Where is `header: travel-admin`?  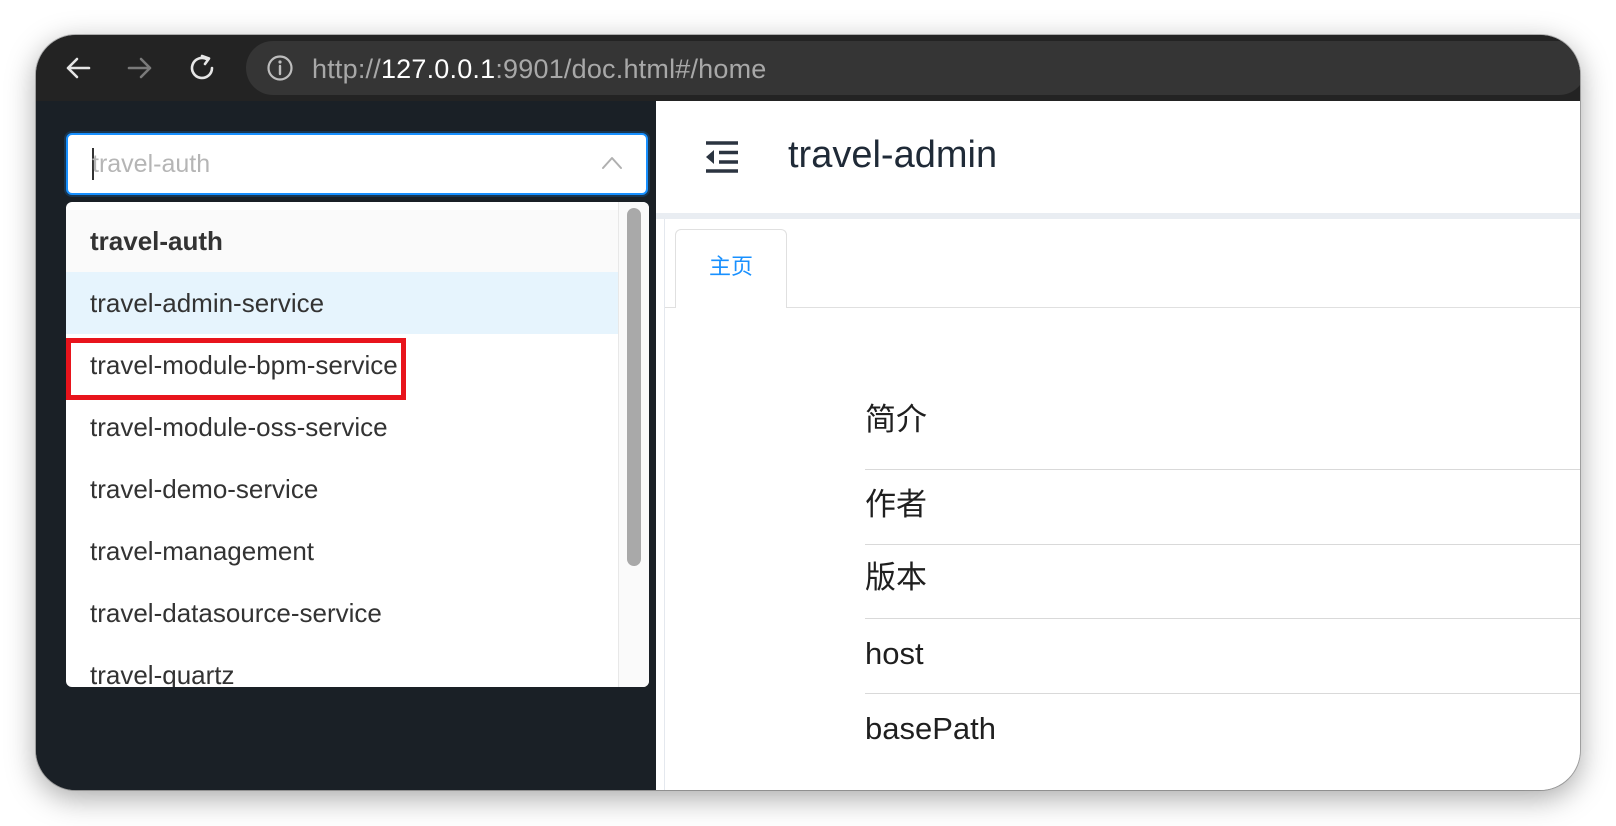
header: travel-admin is located at coordinates (1118, 160).